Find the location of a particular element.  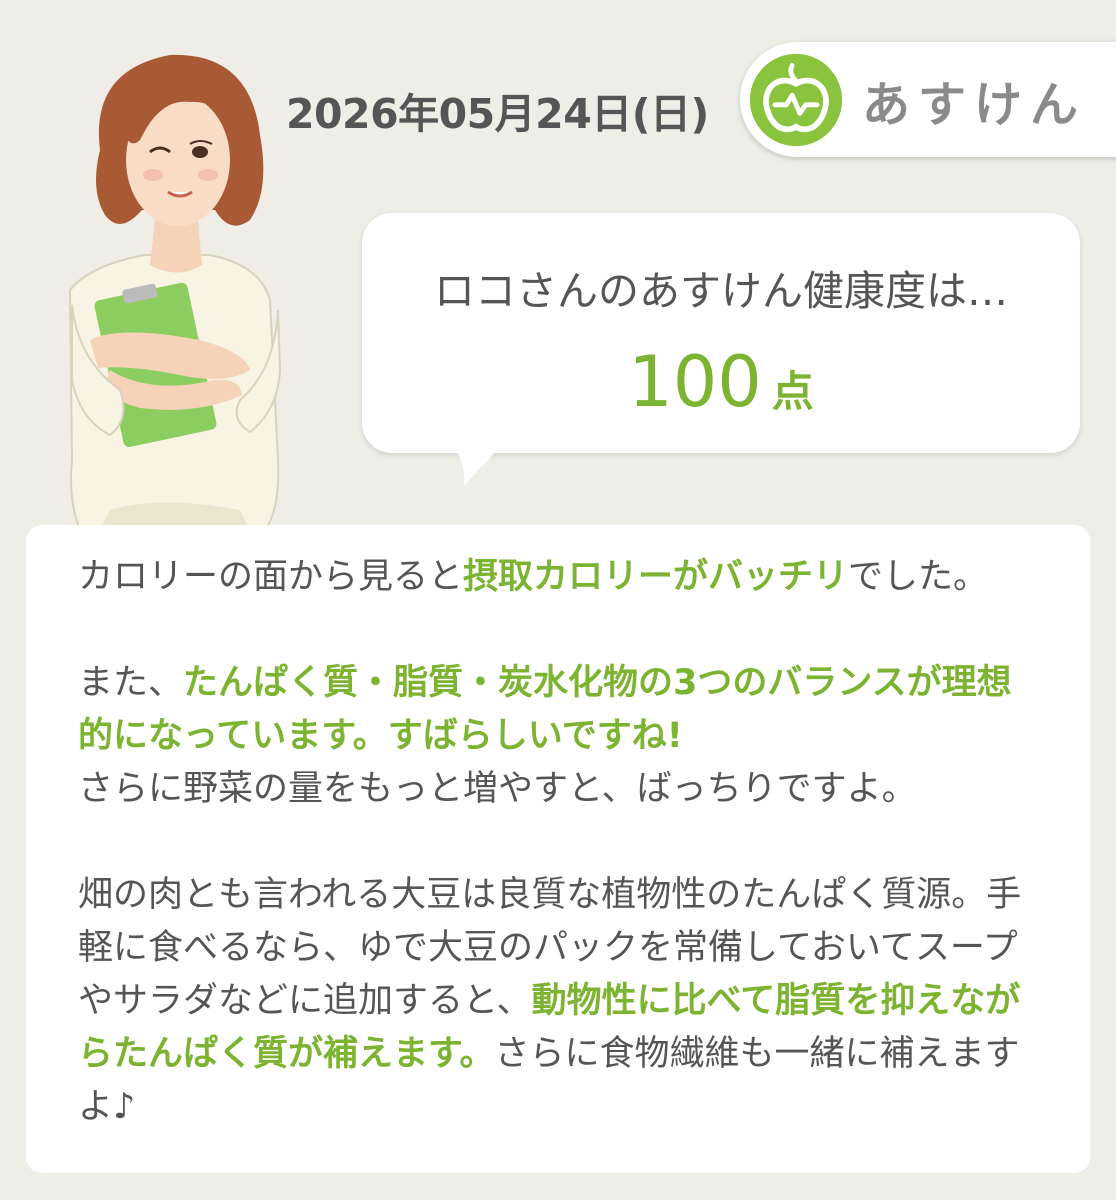

advice-text: カロリーの面から見ると is located at coordinates (271, 577).